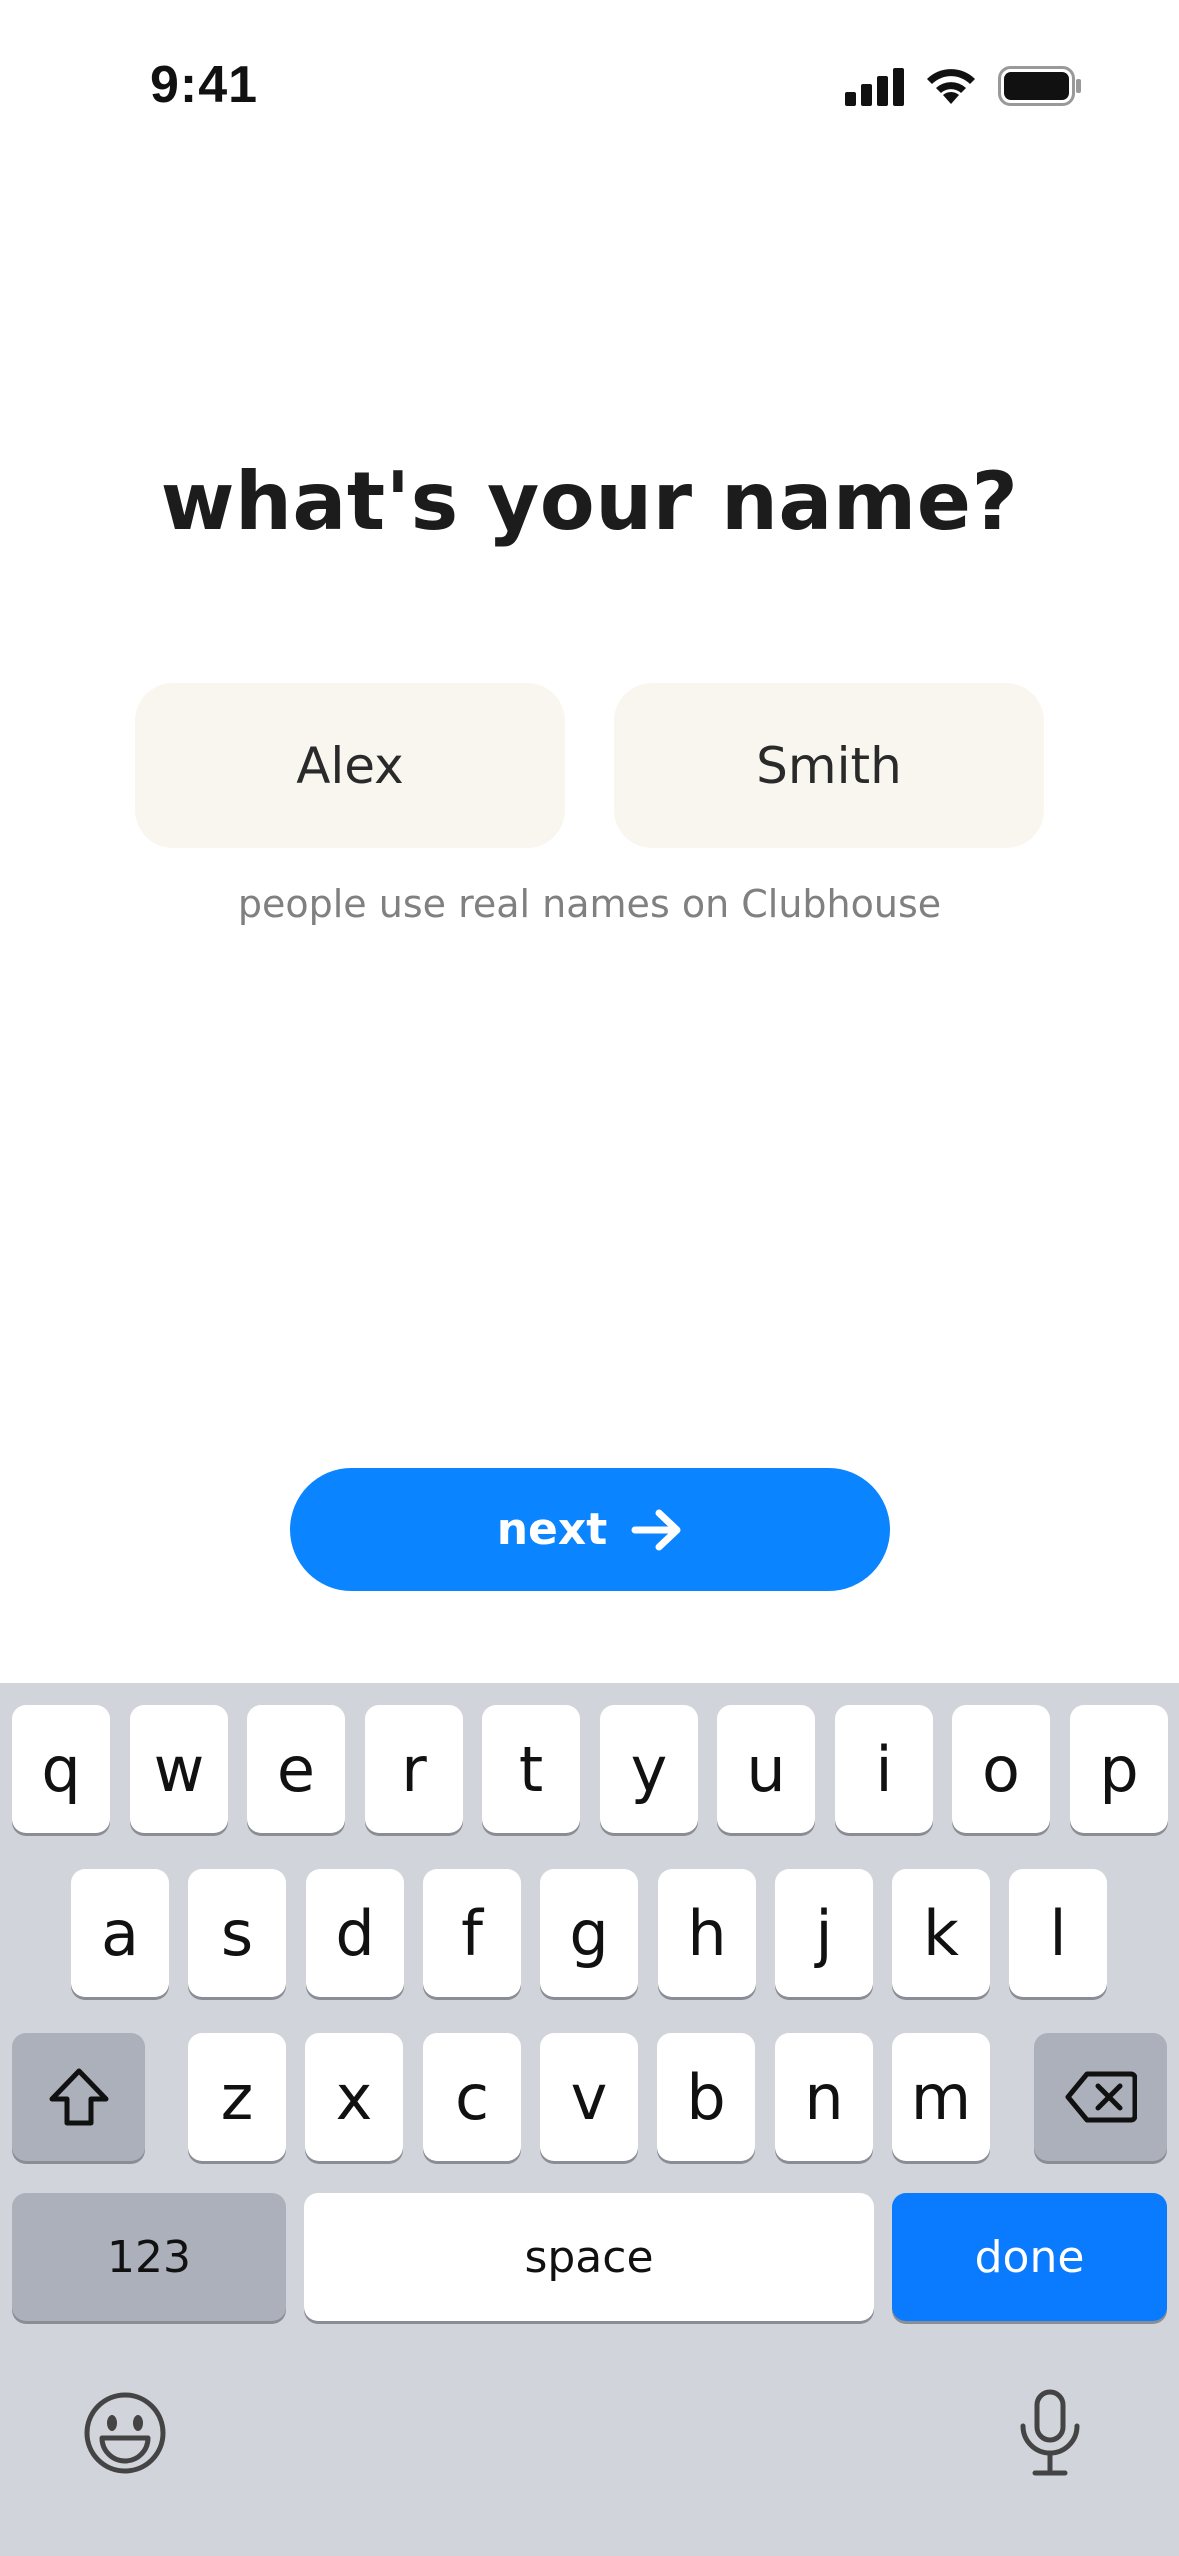 The height and width of the screenshot is (2556, 1179). What do you see at coordinates (951, 86) in the screenshot?
I see `wifi-icon` at bounding box center [951, 86].